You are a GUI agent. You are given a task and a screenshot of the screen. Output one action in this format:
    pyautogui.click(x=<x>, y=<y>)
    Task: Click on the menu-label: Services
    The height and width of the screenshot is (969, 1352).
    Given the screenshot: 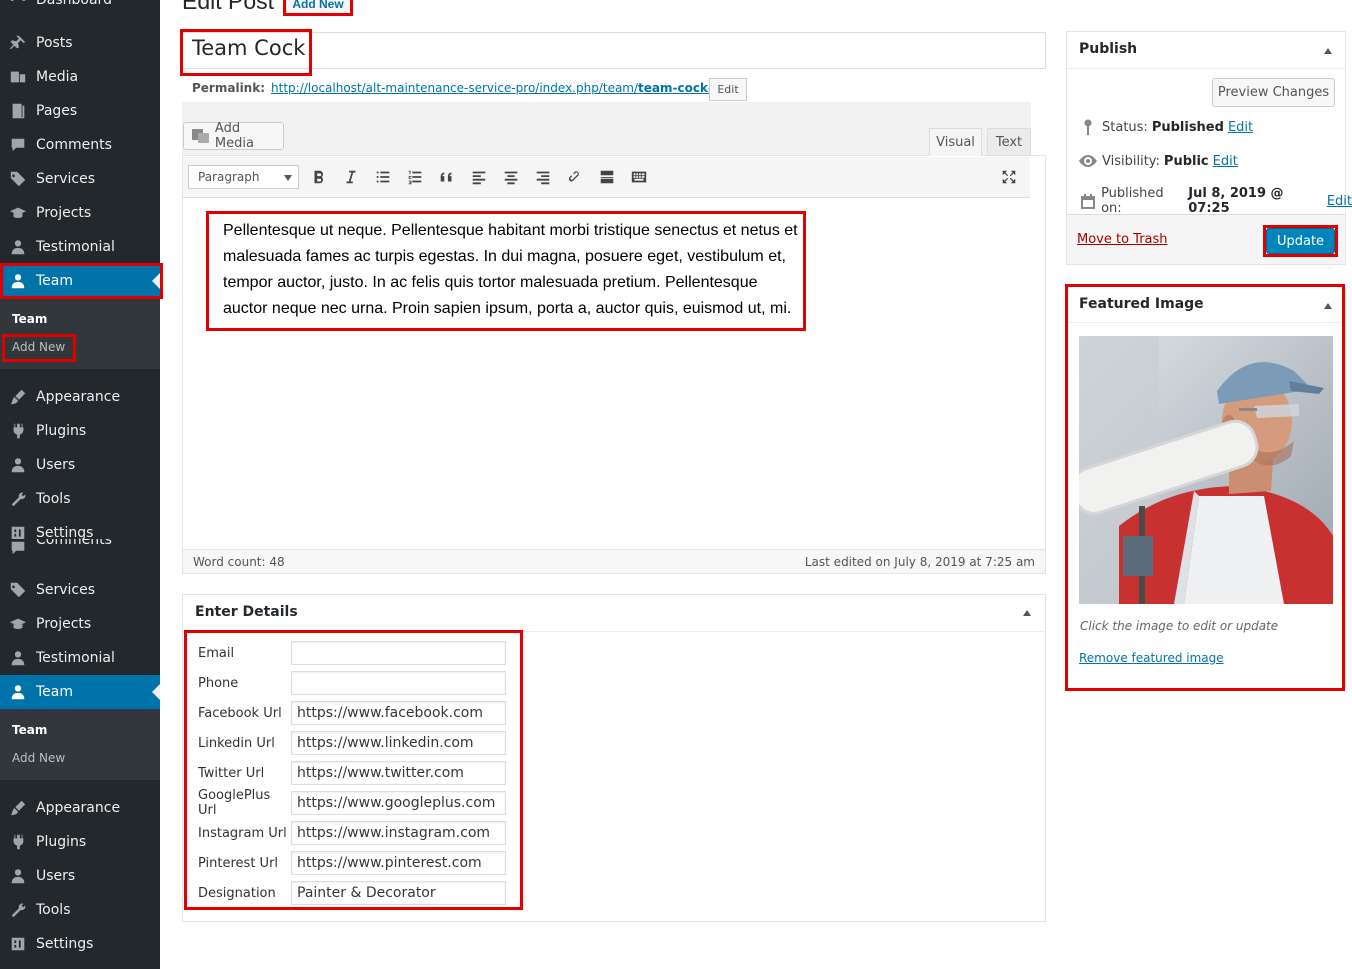 What is the action you would take?
    pyautogui.click(x=66, y=179)
    